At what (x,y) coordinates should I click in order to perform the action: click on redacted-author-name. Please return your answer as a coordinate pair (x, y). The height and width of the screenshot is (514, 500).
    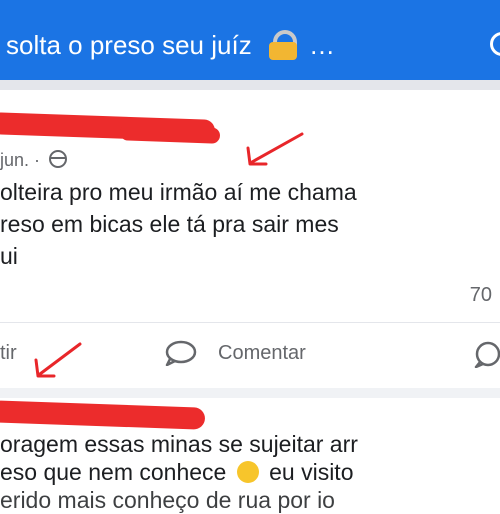
    Looking at the image, I should click on (103, 415).